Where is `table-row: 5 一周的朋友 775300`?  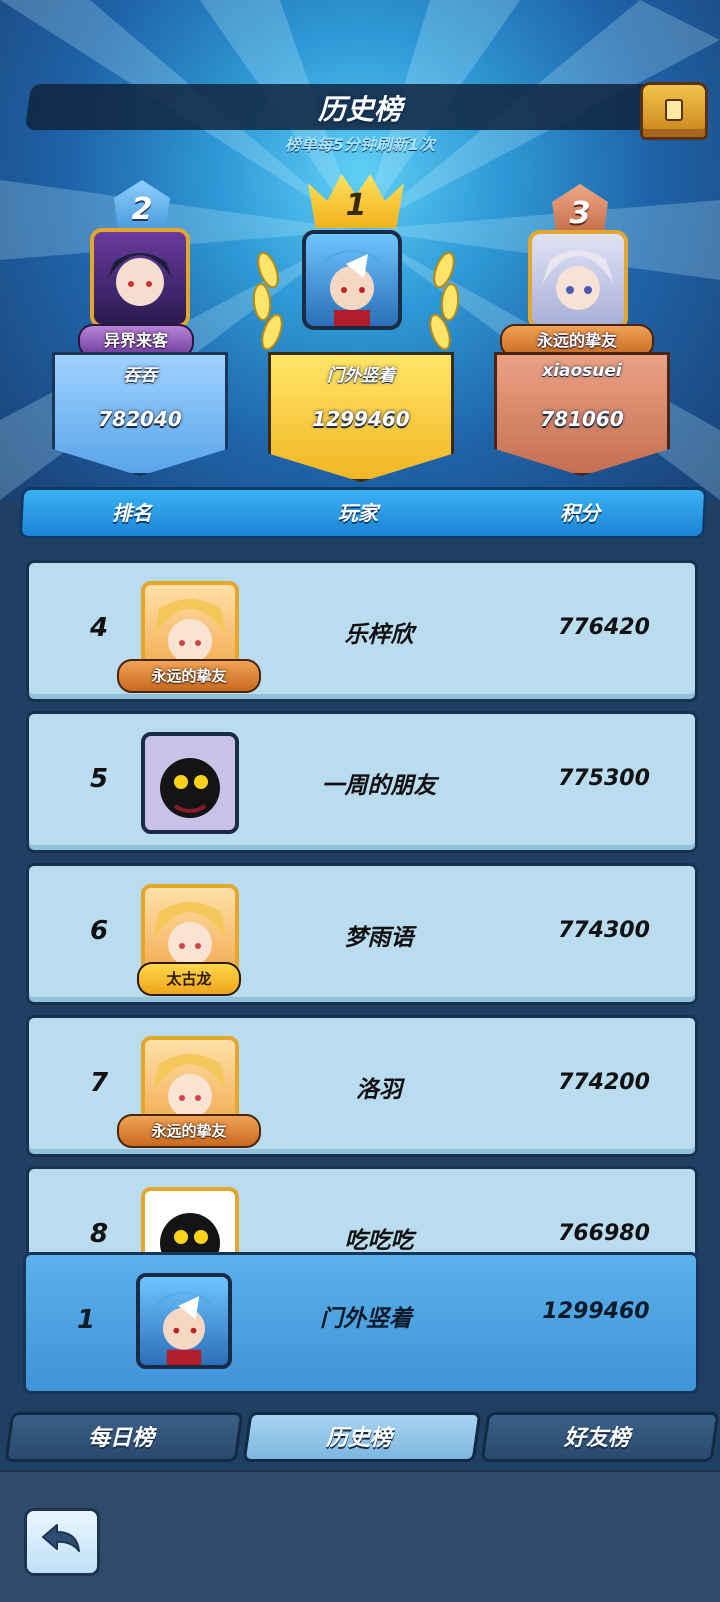
table-row: 5 一周的朋友 775300 is located at coordinates (362, 782).